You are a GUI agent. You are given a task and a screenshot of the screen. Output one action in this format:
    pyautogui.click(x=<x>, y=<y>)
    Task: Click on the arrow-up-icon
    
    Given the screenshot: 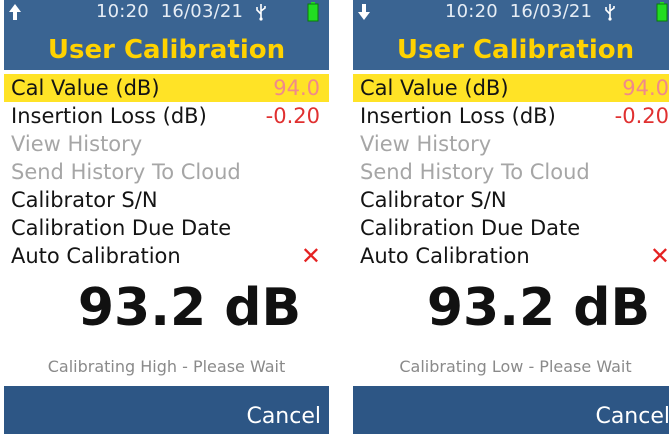 What is the action you would take?
    pyautogui.click(x=15, y=12)
    